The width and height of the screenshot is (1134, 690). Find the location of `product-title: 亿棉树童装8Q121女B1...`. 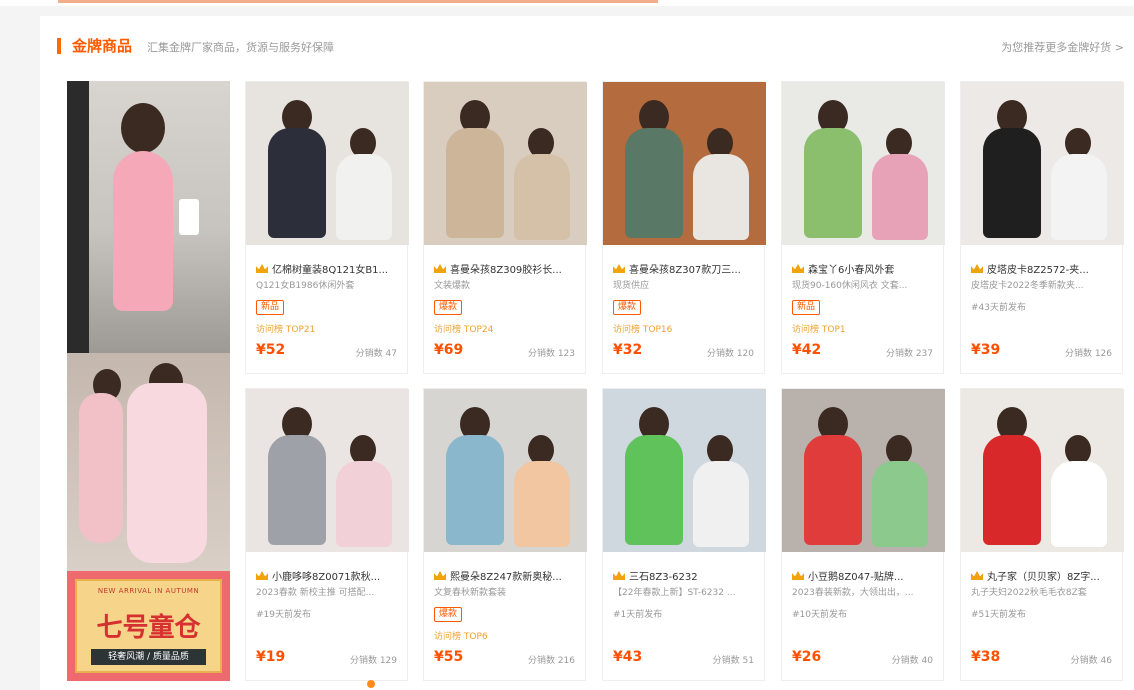

product-title: 亿棉树童装8Q121女B1... is located at coordinates (330, 269).